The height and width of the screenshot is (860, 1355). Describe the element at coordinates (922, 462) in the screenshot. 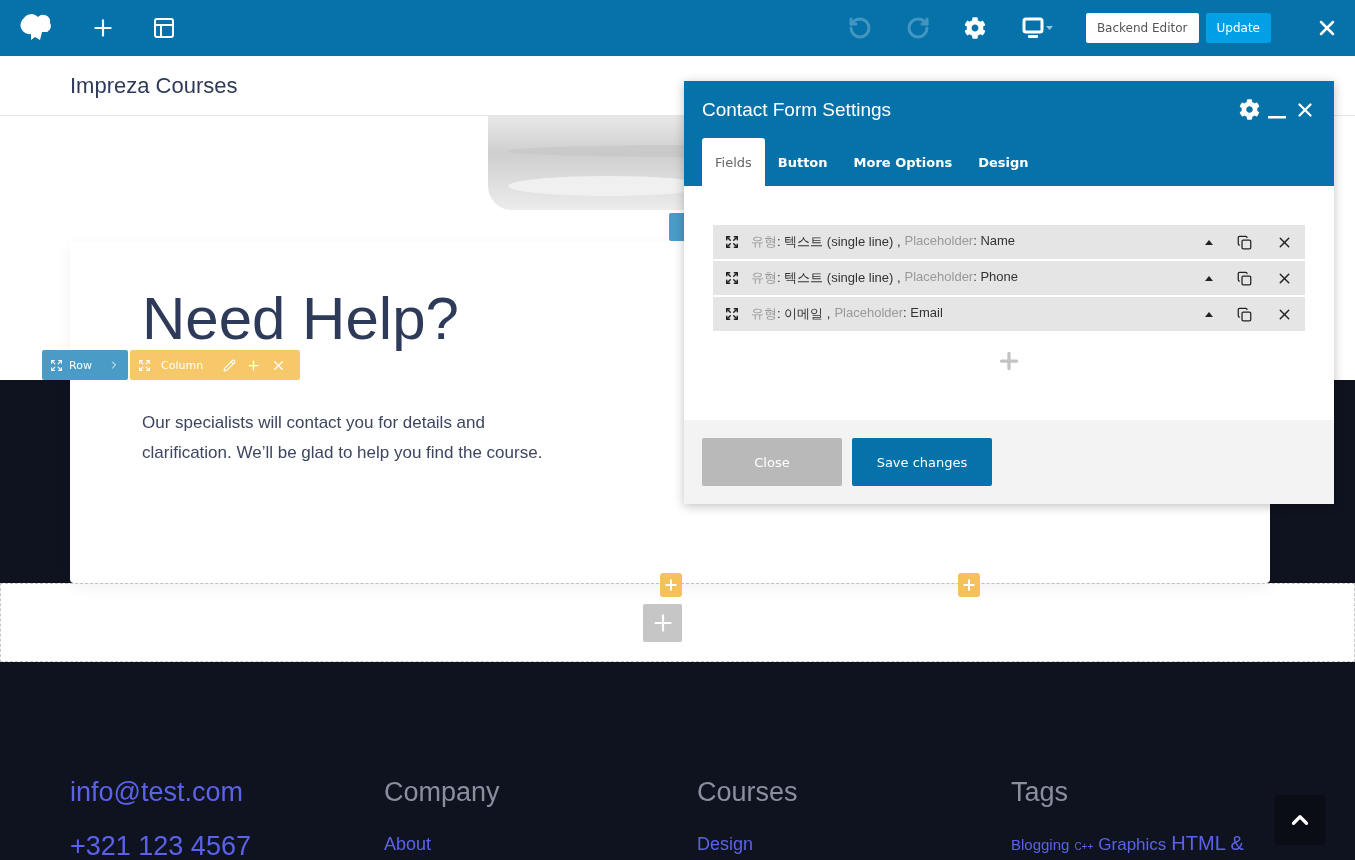

I see `save-button: Save changes` at that location.